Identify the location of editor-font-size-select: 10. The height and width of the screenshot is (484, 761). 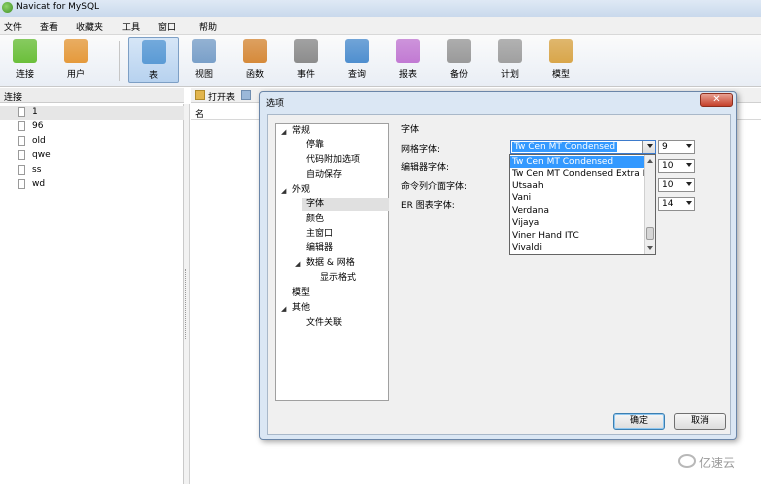
(676, 166).